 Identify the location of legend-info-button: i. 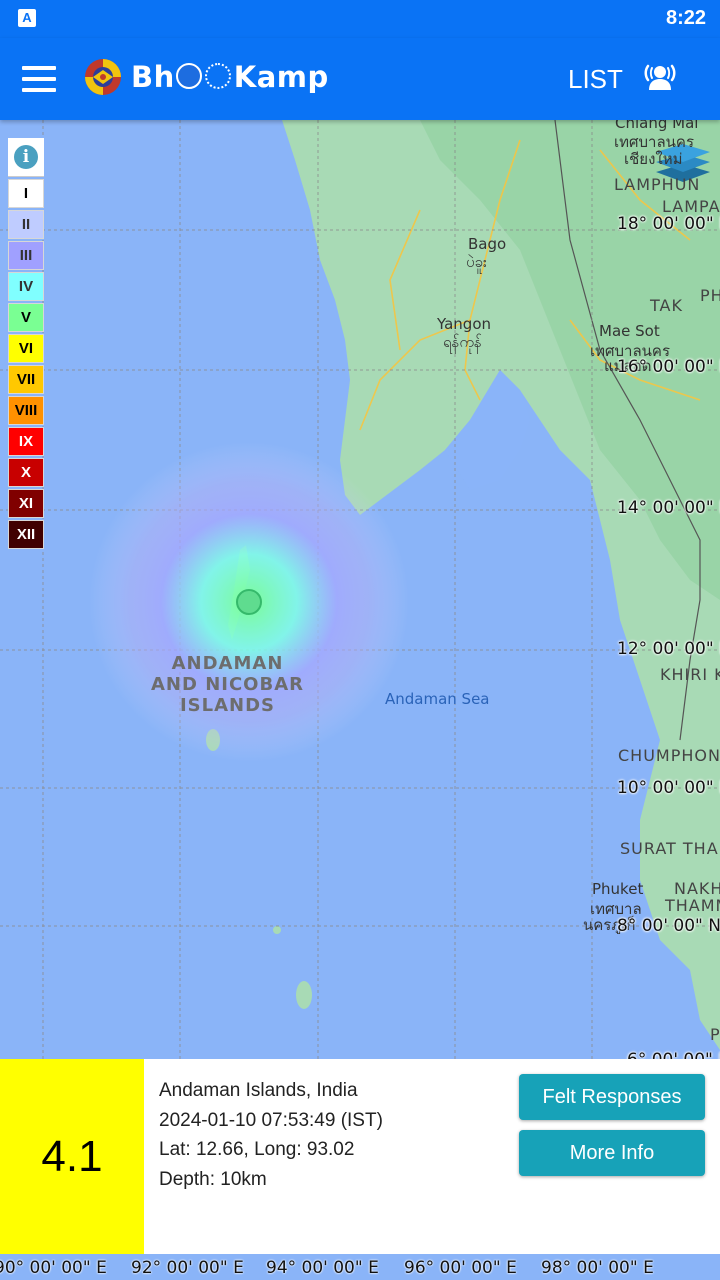
(26, 157).